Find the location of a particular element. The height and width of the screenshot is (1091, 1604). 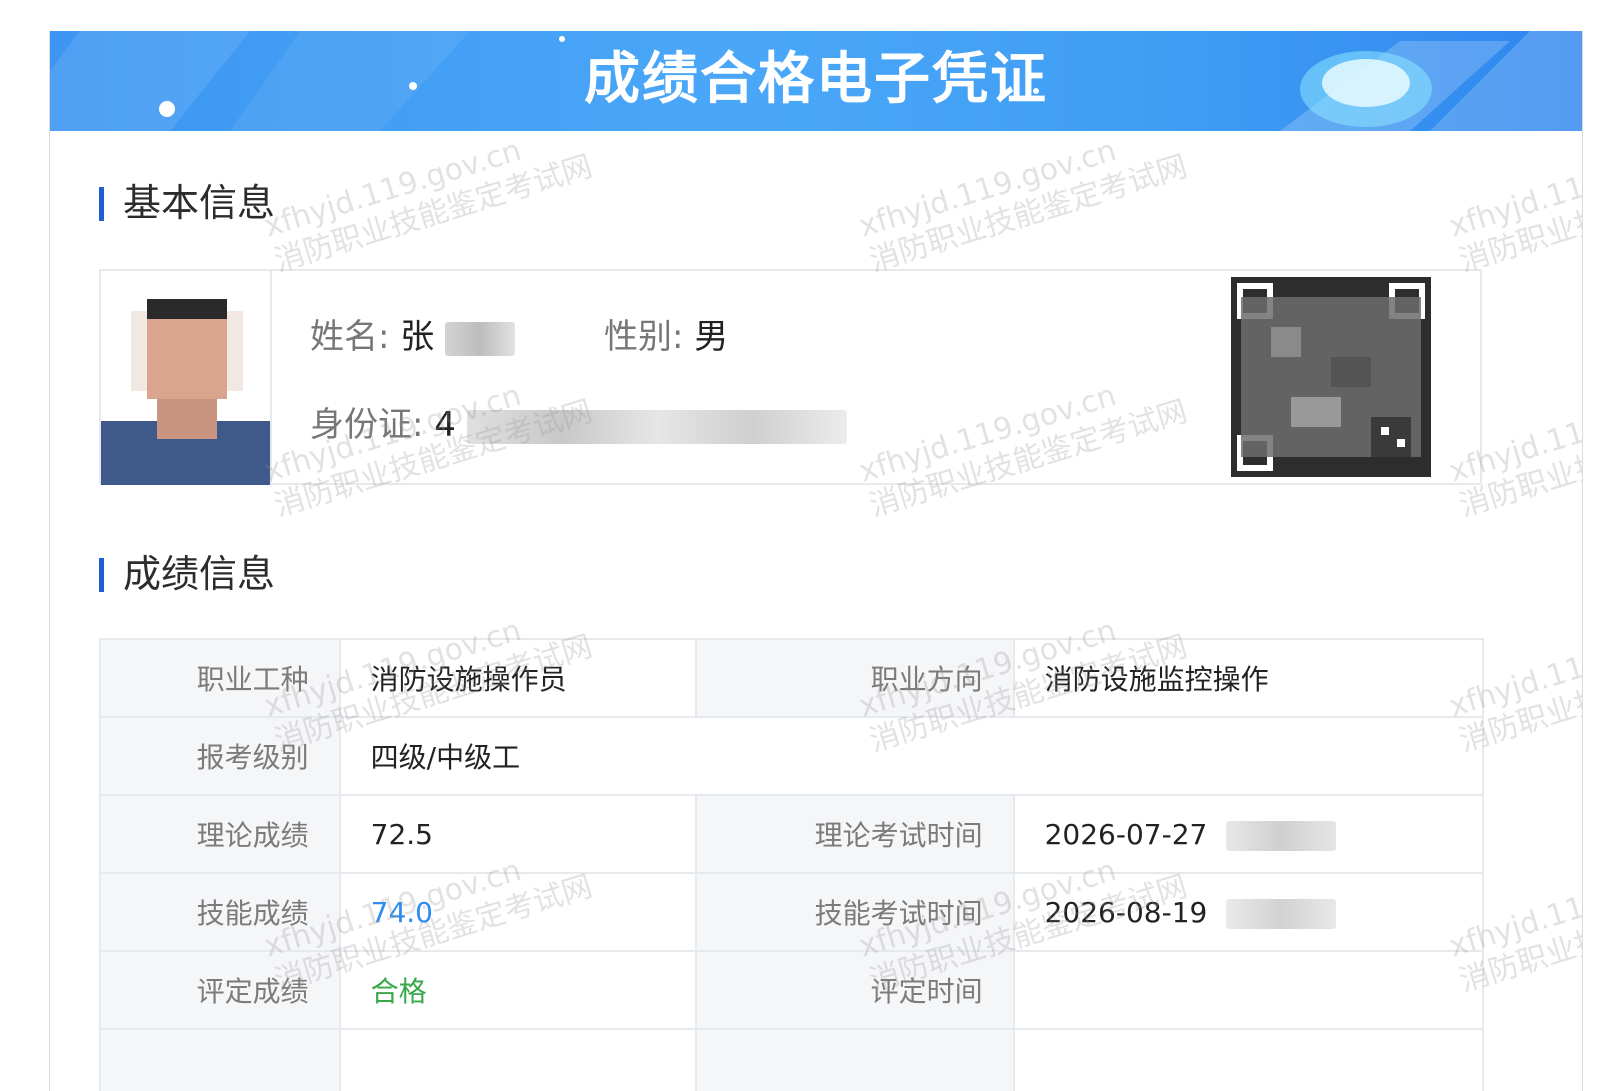

theory-score-value: 72.5 is located at coordinates (518, 834).